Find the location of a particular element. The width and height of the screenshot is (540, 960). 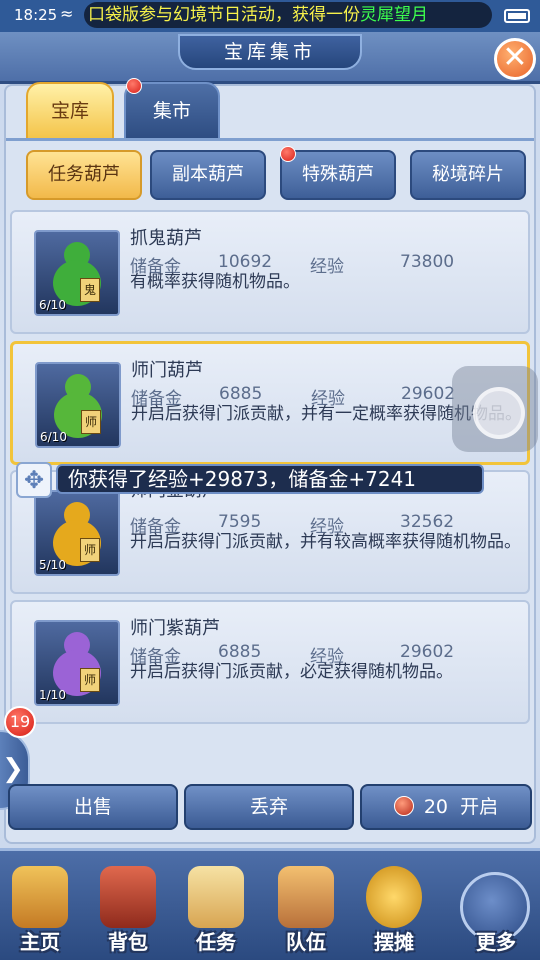

open-label: 开启 is located at coordinates (479, 807).